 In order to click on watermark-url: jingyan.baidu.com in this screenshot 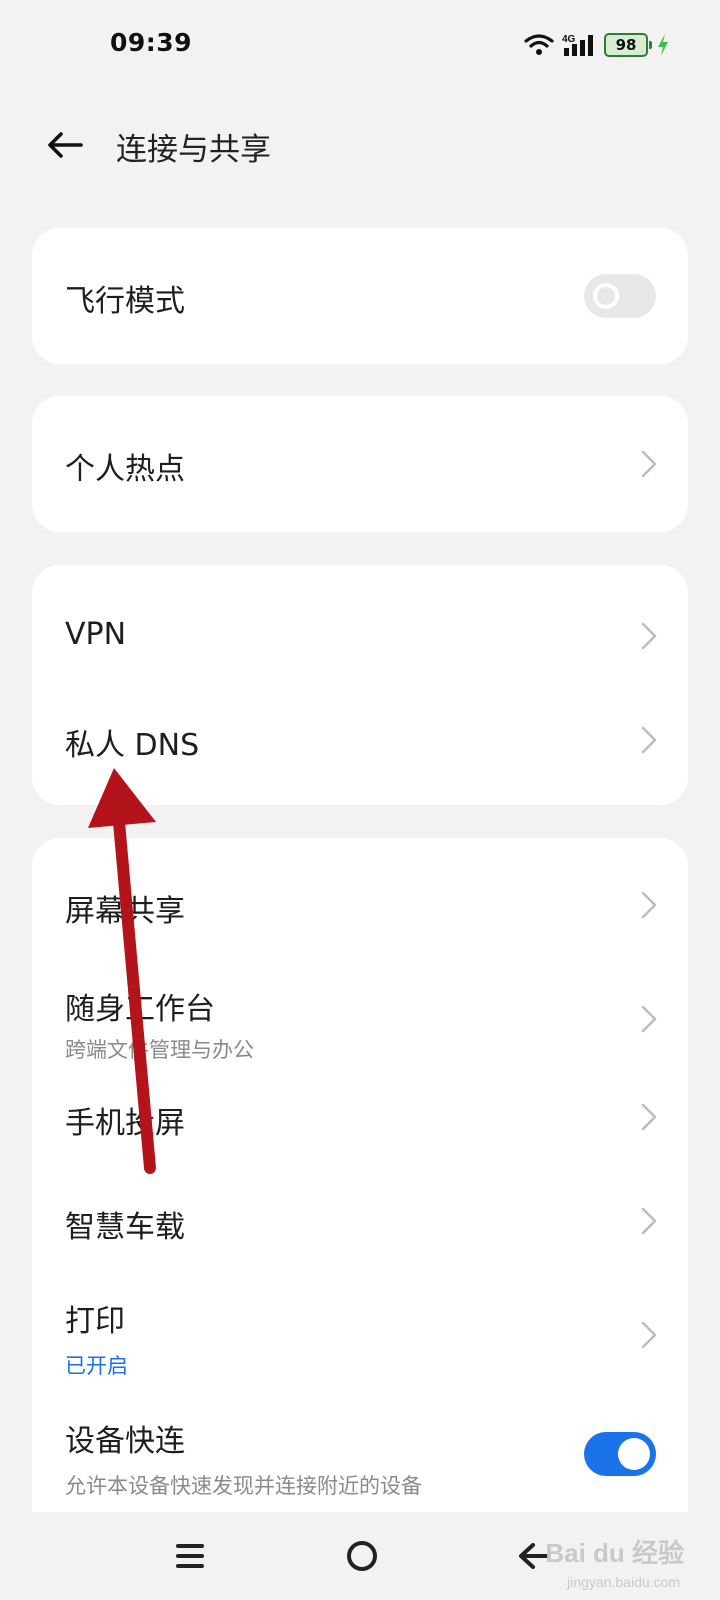, I will do `click(623, 1582)`.